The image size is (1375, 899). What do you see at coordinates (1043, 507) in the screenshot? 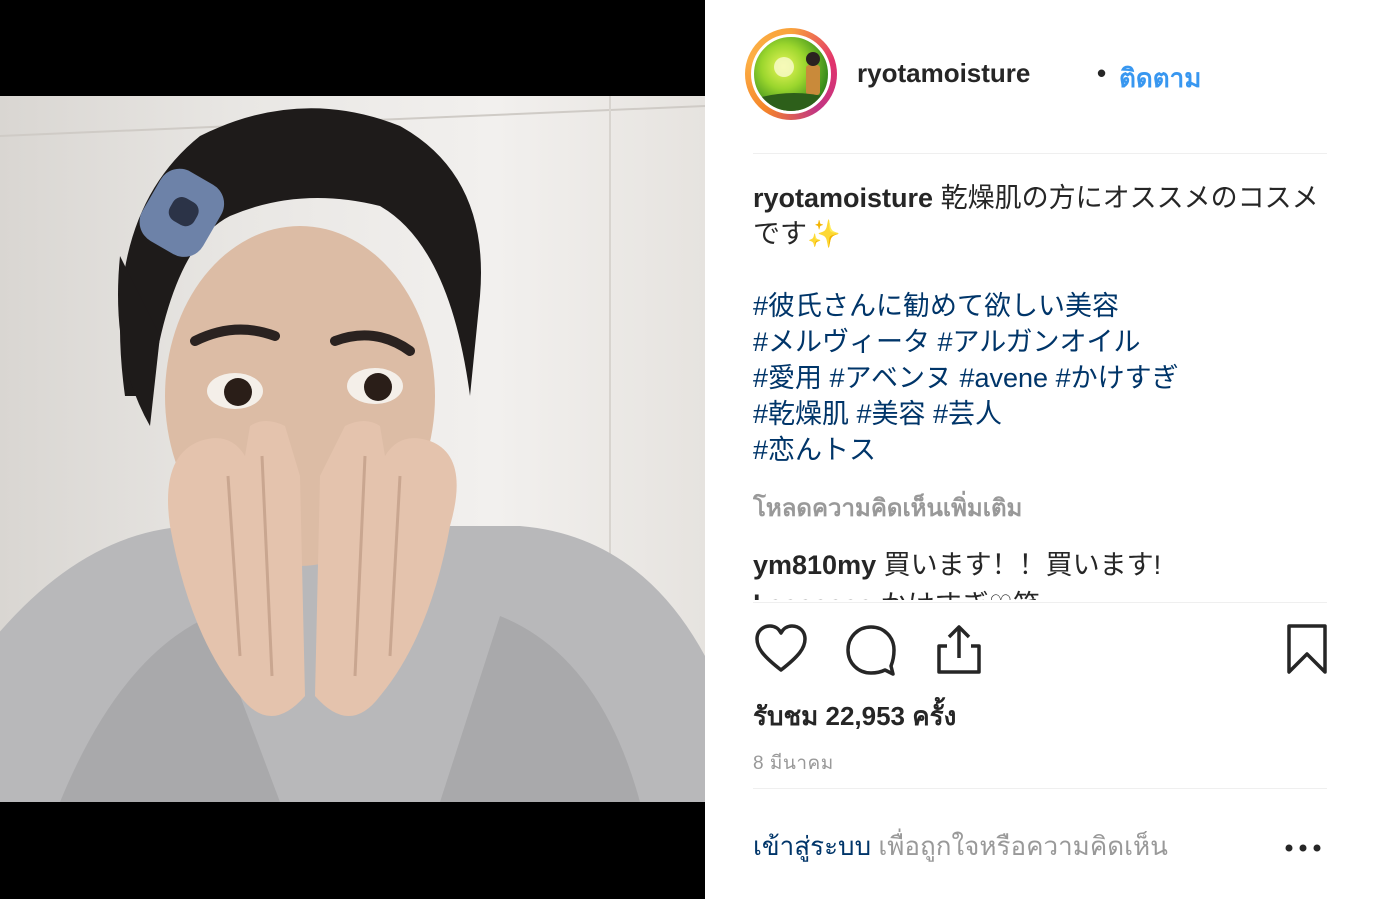
I see `load-more-comments-button: โหลดความคิดเห็นเพิ่มเติม` at bounding box center [1043, 507].